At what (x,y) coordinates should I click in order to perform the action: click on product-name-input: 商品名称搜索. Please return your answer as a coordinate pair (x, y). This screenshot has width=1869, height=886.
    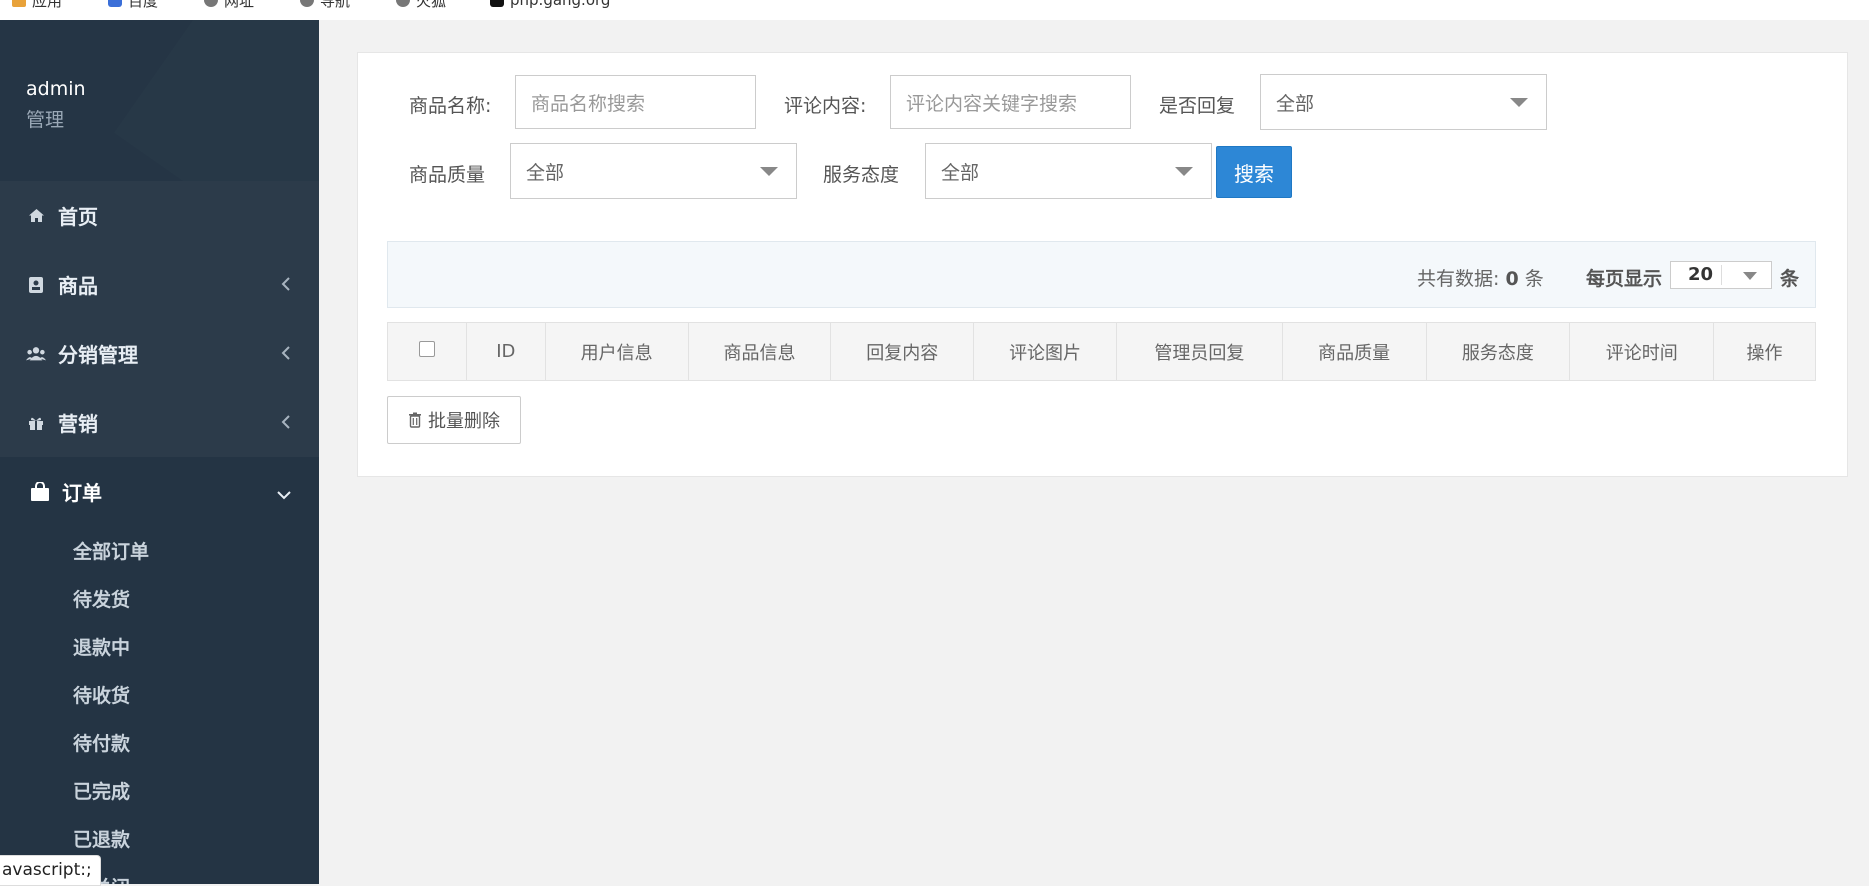
    Looking at the image, I should click on (635, 102).